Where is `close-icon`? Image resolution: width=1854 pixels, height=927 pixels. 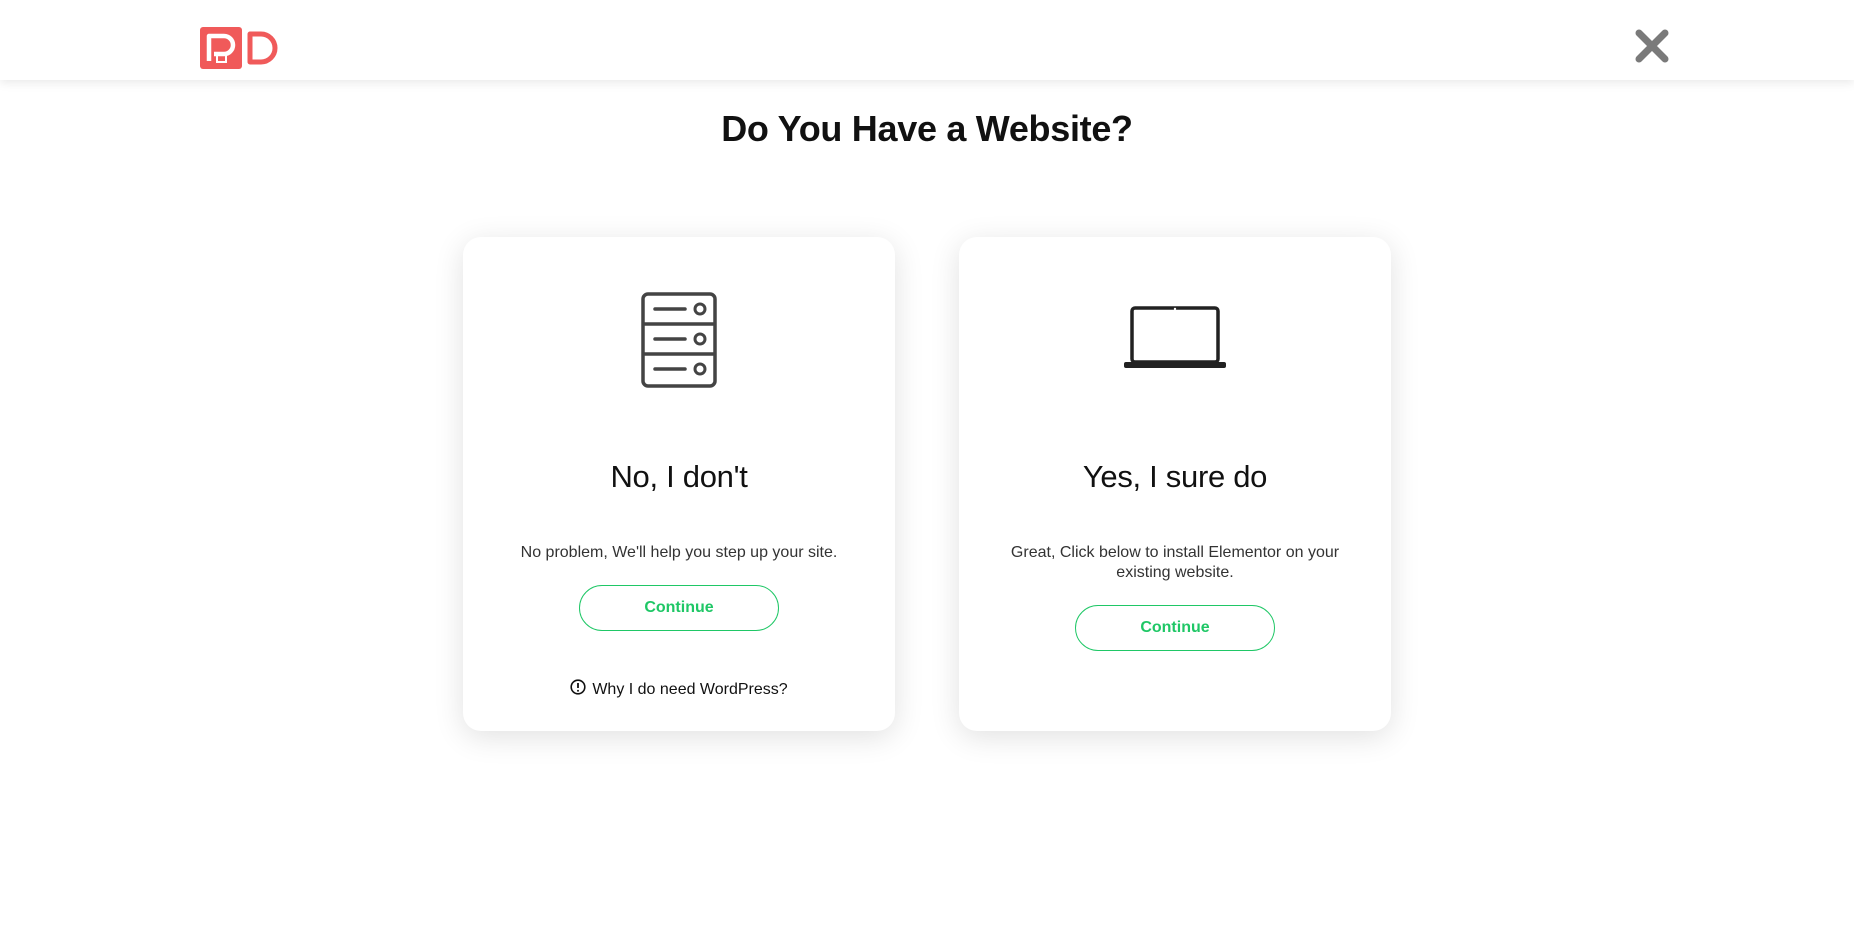
close-icon is located at coordinates (1652, 46).